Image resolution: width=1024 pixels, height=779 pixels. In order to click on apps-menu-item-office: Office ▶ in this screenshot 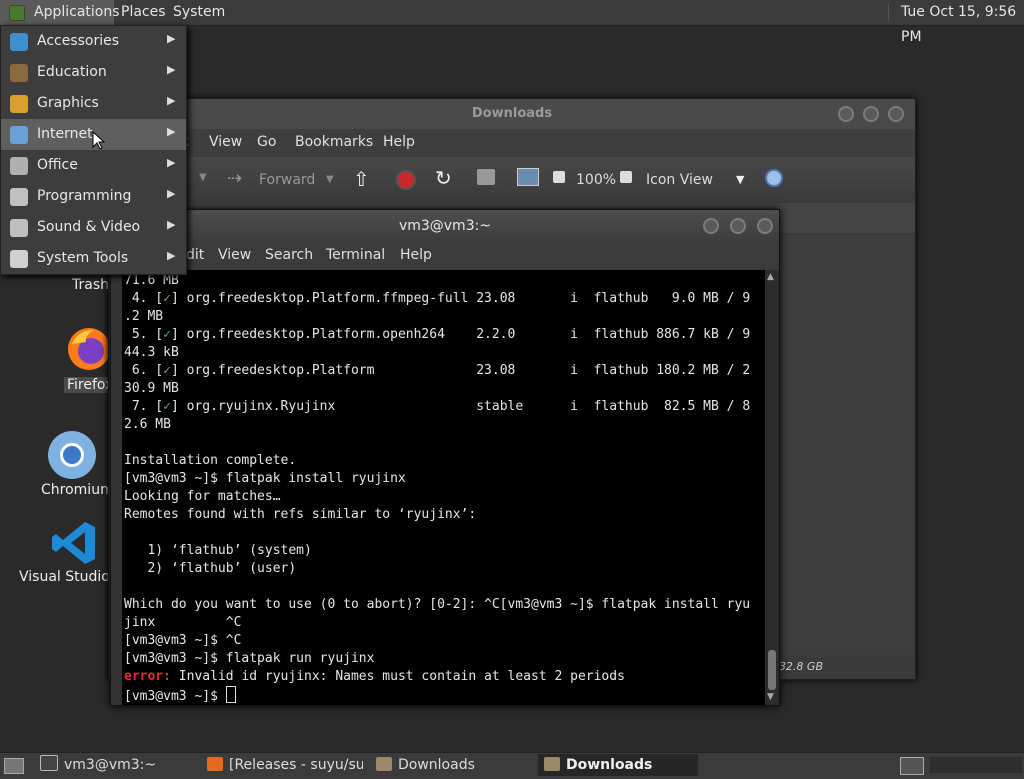, I will do `click(93, 165)`.